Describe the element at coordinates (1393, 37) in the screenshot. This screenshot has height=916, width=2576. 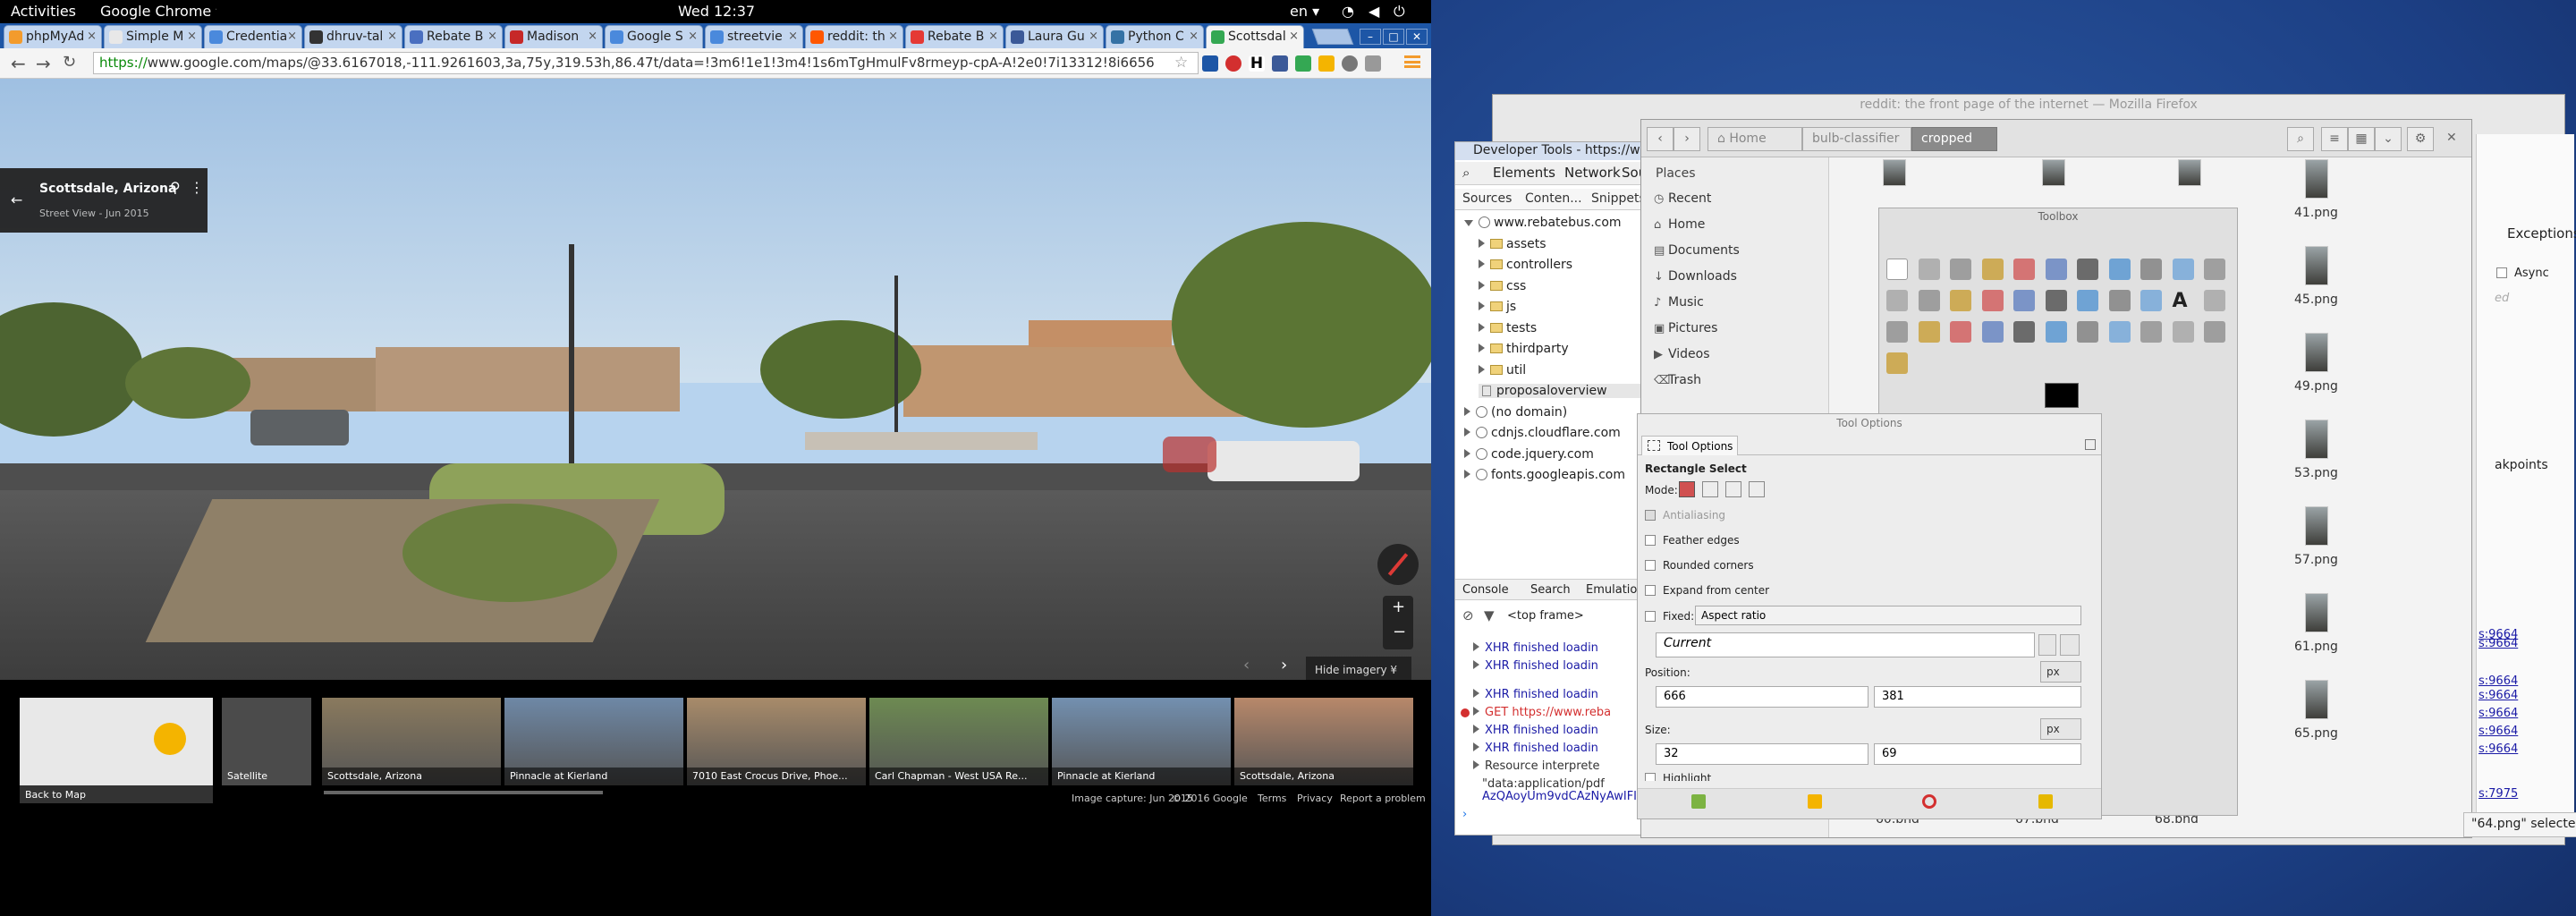
I see `maximize-button: □` at that location.